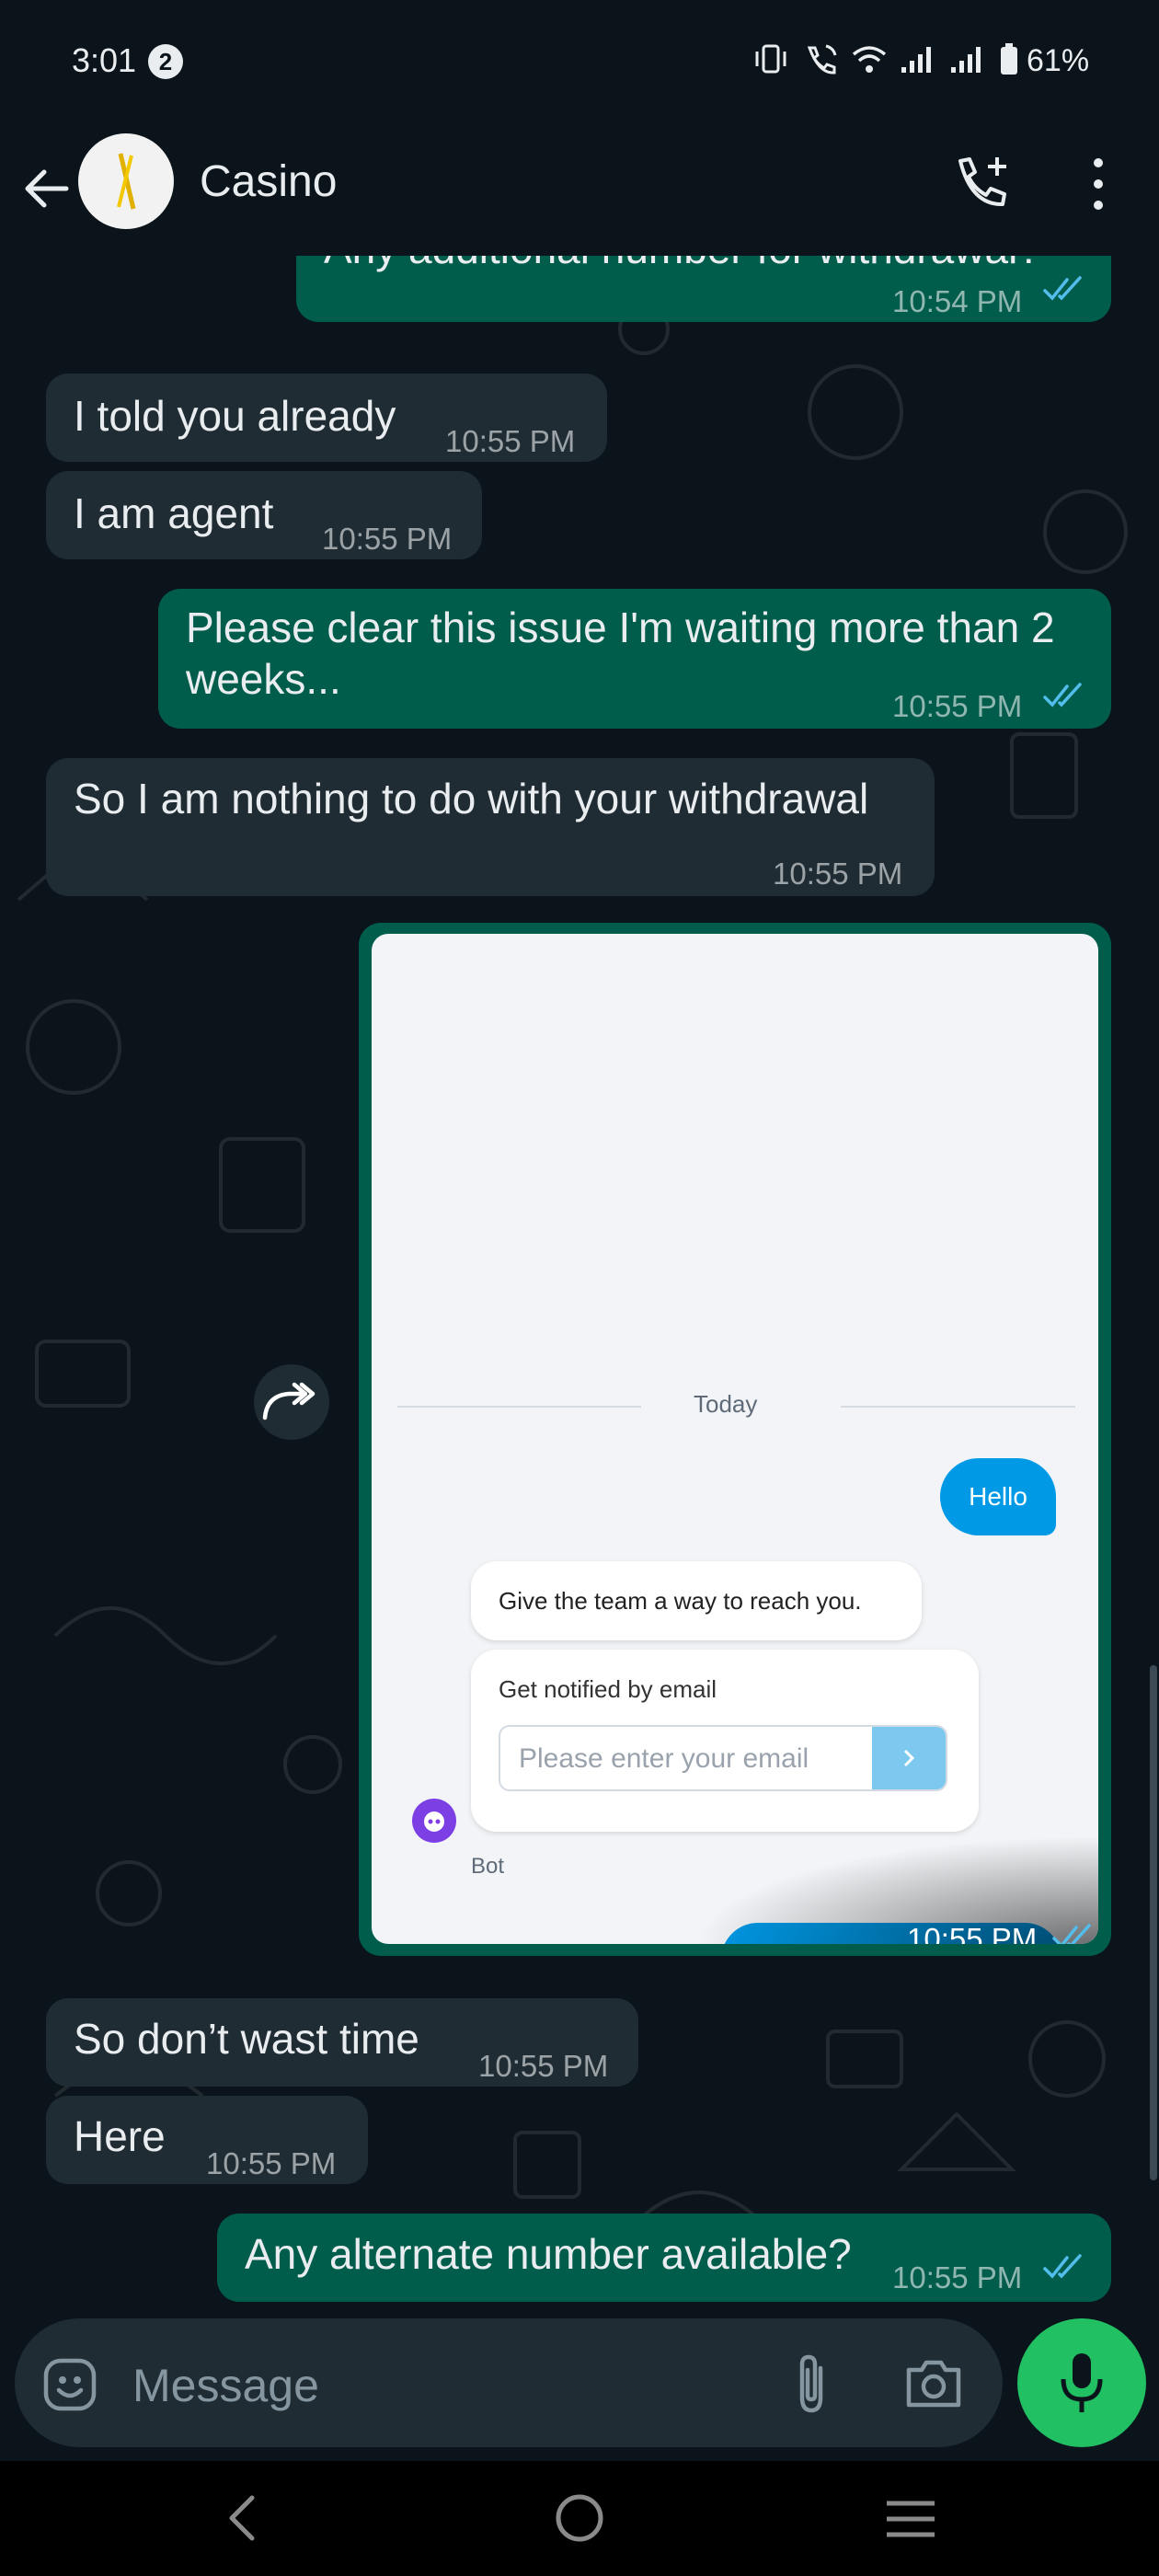 The height and width of the screenshot is (2576, 1159). What do you see at coordinates (165, 61) in the screenshot?
I see `notification-count-badge: 2` at bounding box center [165, 61].